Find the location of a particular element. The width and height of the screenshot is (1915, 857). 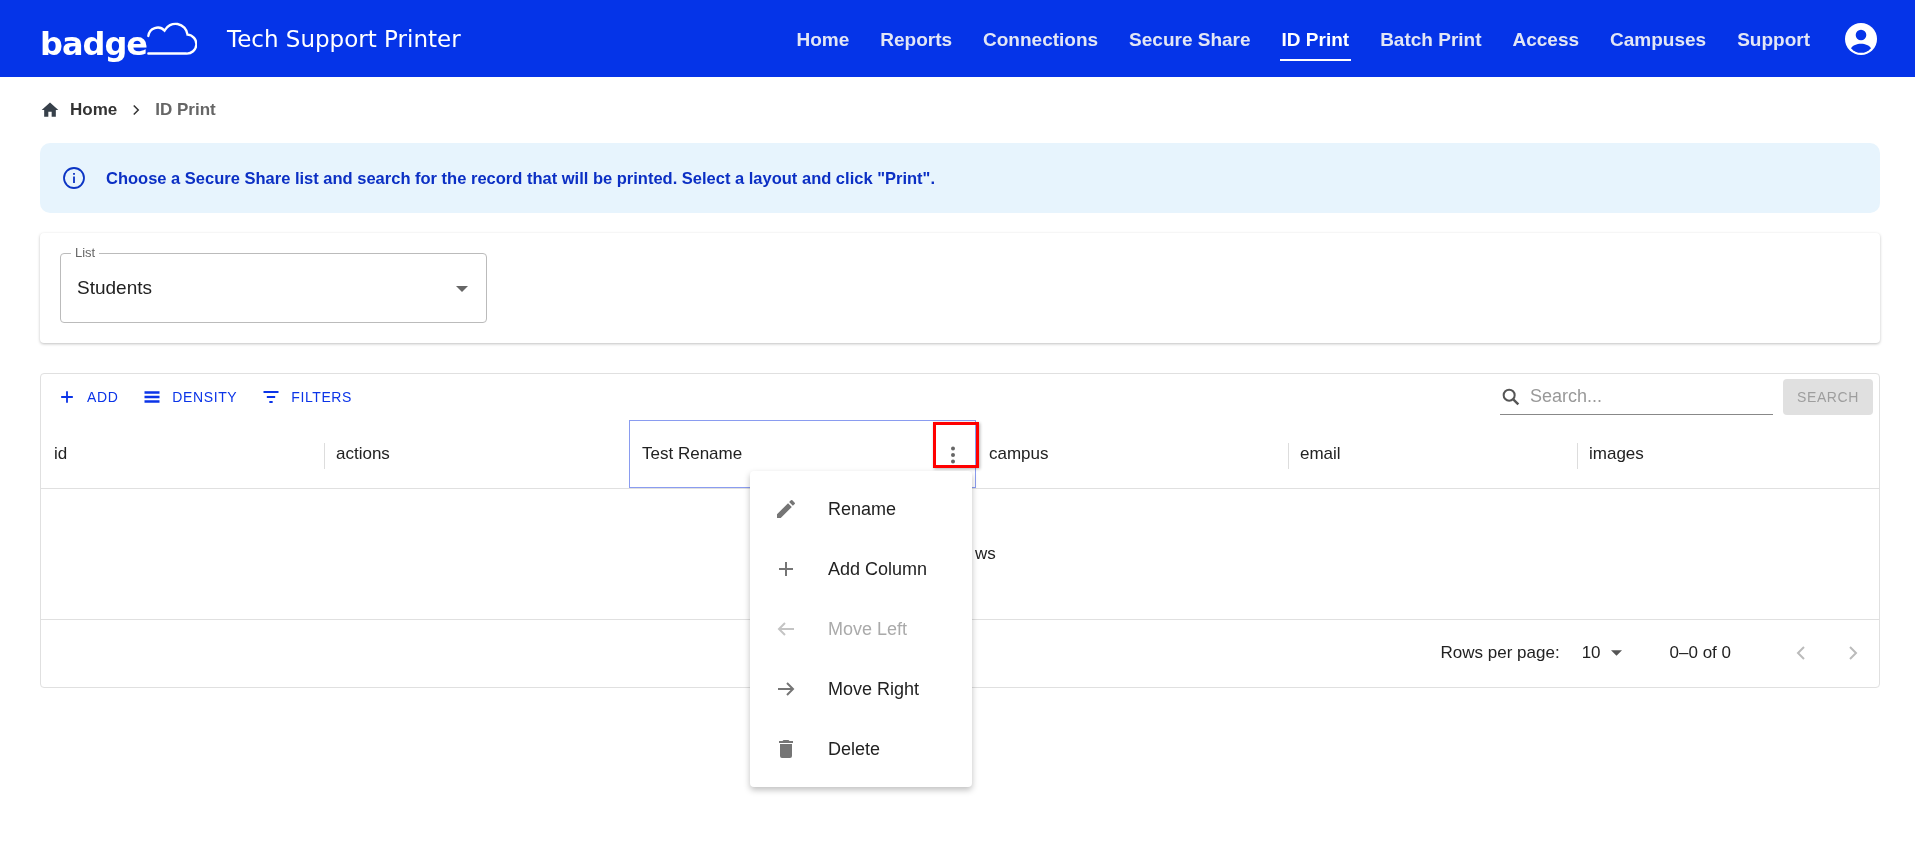

breadcrumb-current: ID Print is located at coordinates (185, 110).